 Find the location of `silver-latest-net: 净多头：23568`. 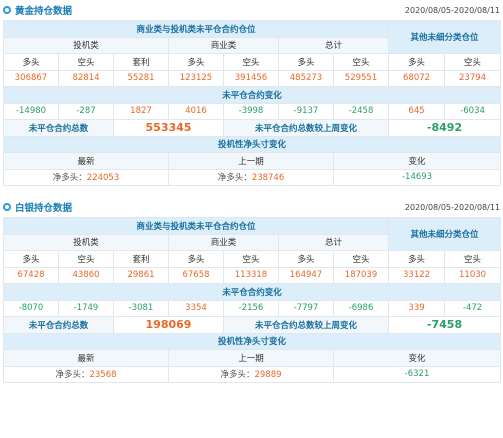

silver-latest-net: 净多头：23568 is located at coordinates (86, 374).